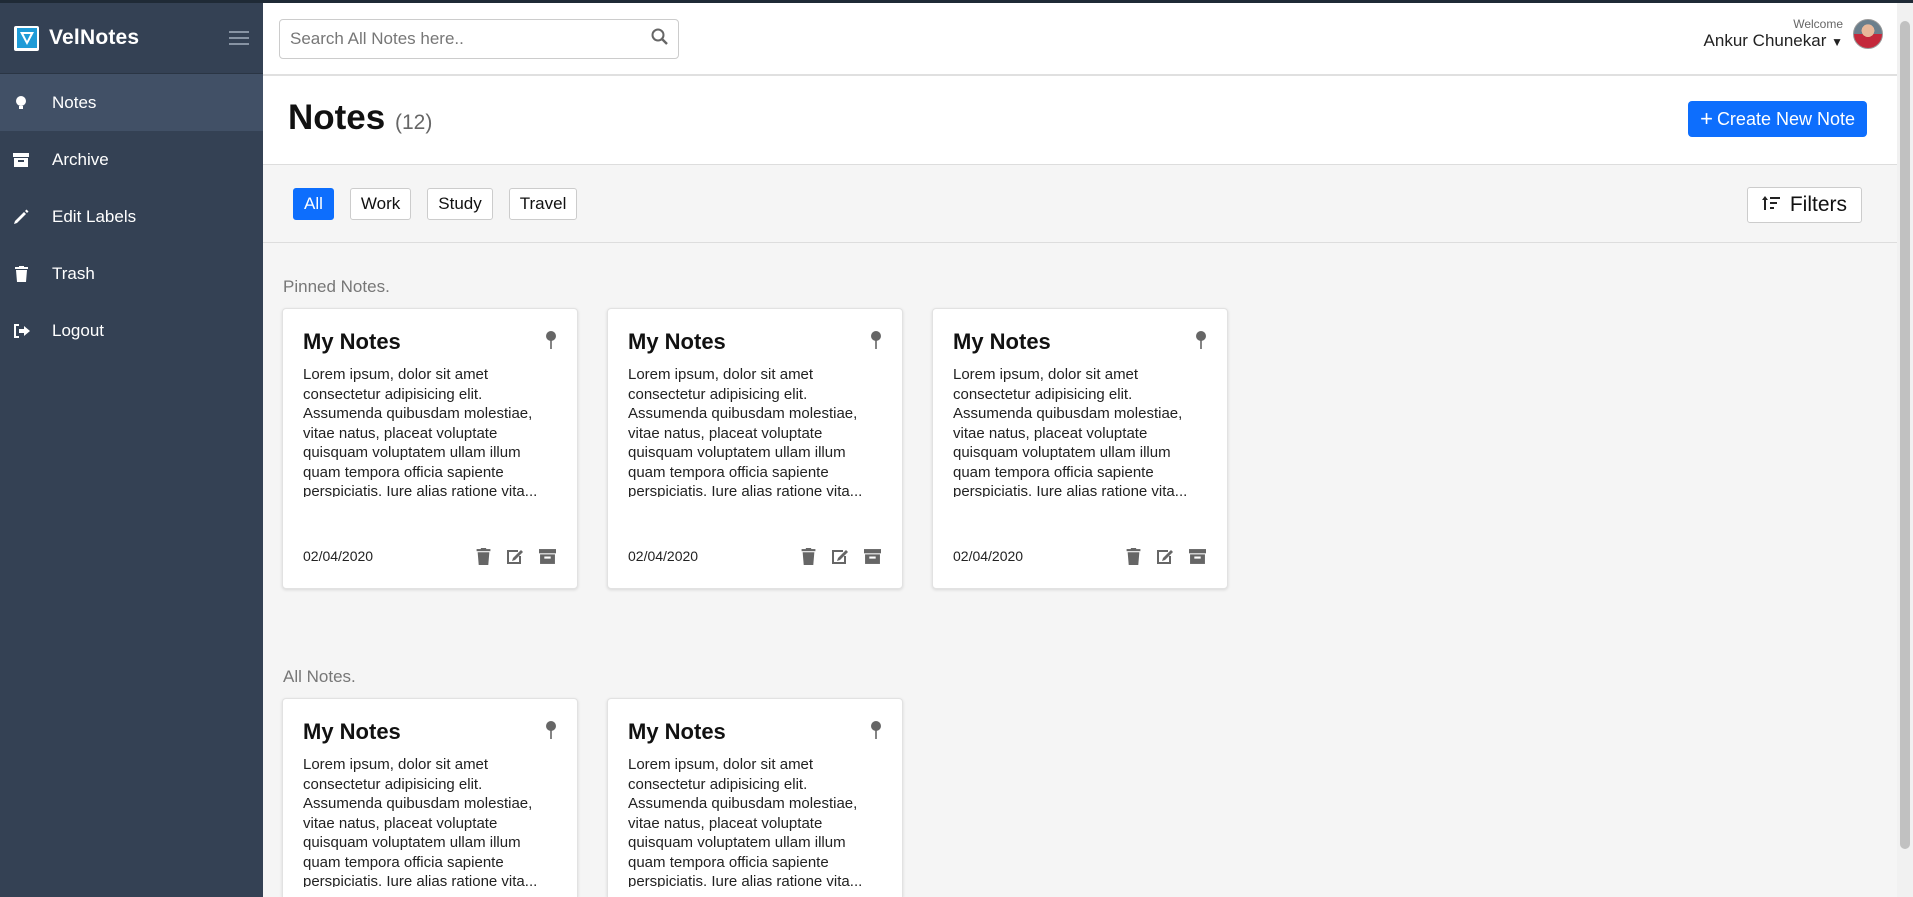 This screenshot has width=1913, height=897. Describe the element at coordinates (1080, 204) in the screenshot. I see `label-filter-bar: All Work Study Travel Filters` at that location.